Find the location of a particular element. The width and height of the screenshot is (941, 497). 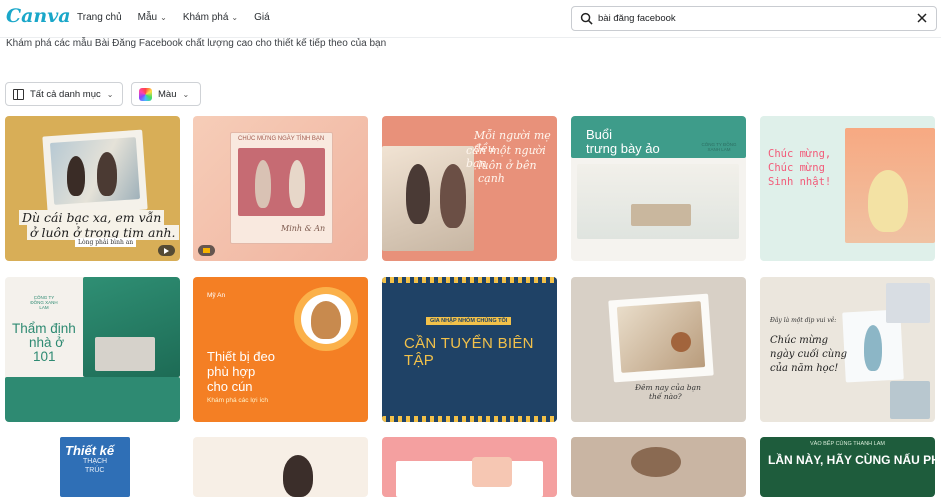

template-card: Đêm nay của bạn thế nào? is located at coordinates (658, 349).